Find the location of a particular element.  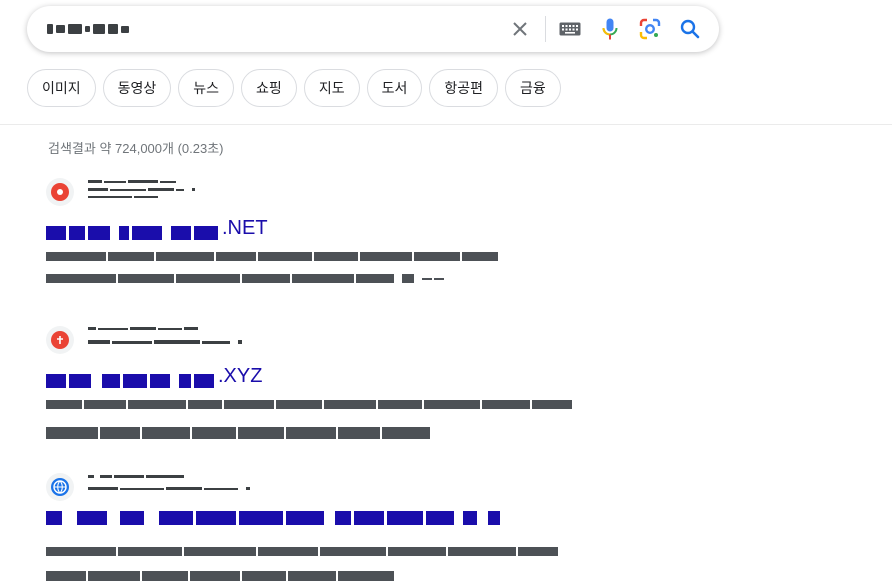

search-result: .NET is located at coordinates (366, 235).